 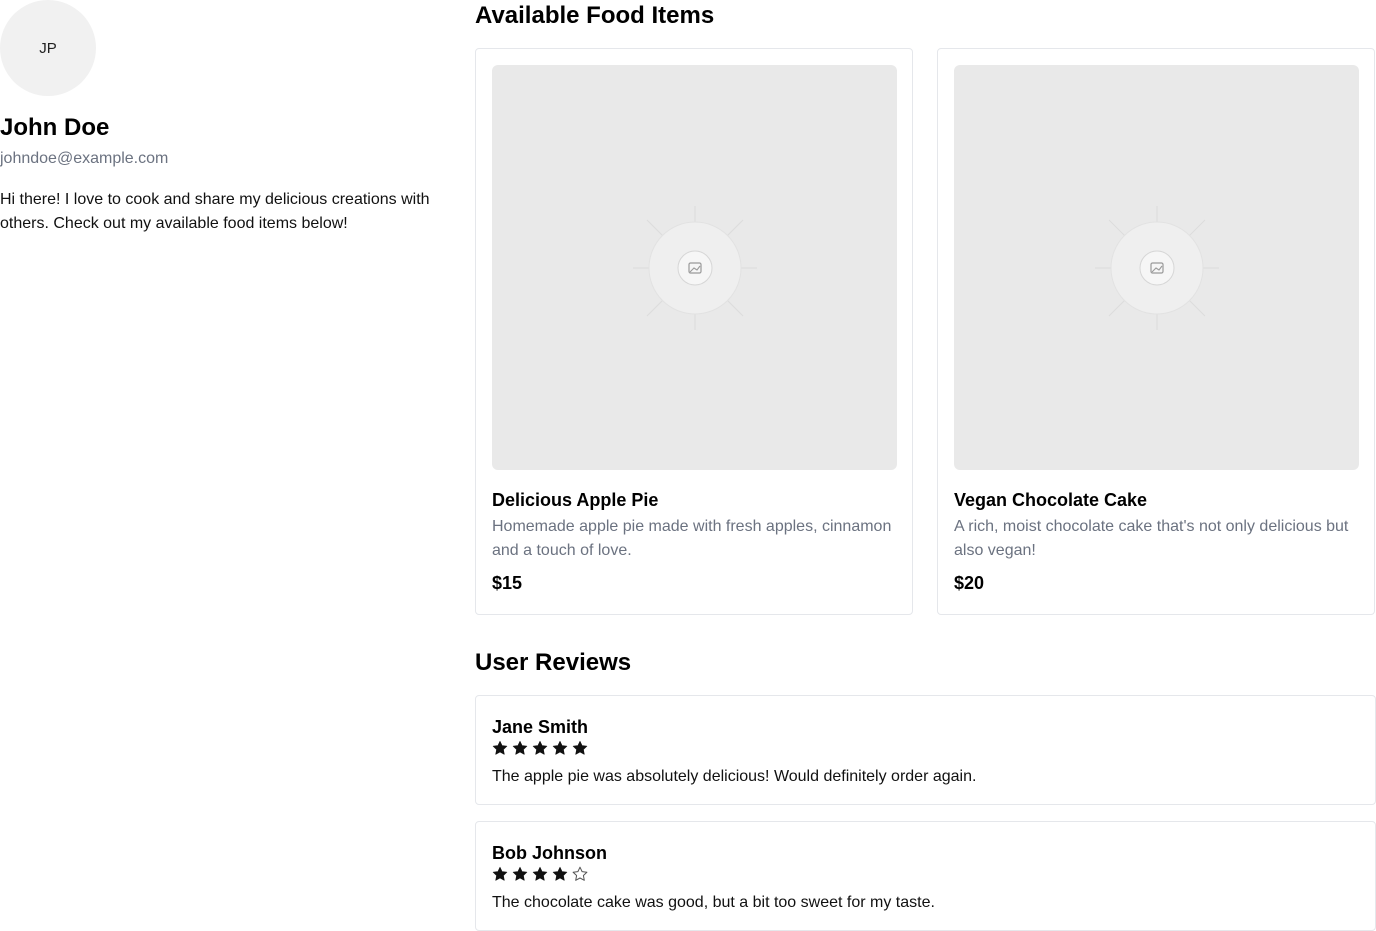 I want to click on avatar-initials: JP, so click(x=48, y=48).